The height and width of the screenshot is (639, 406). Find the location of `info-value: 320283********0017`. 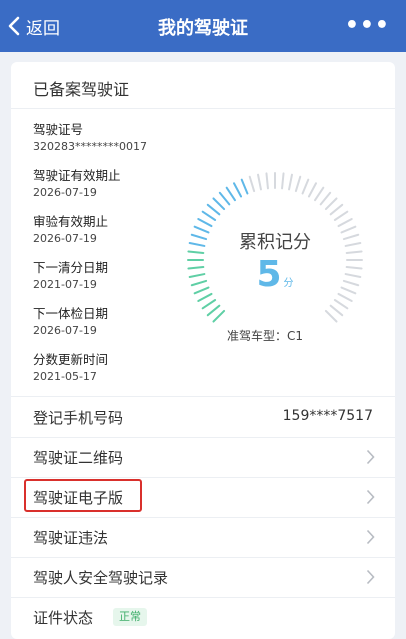

info-value: 320283********0017 is located at coordinates (90, 146).